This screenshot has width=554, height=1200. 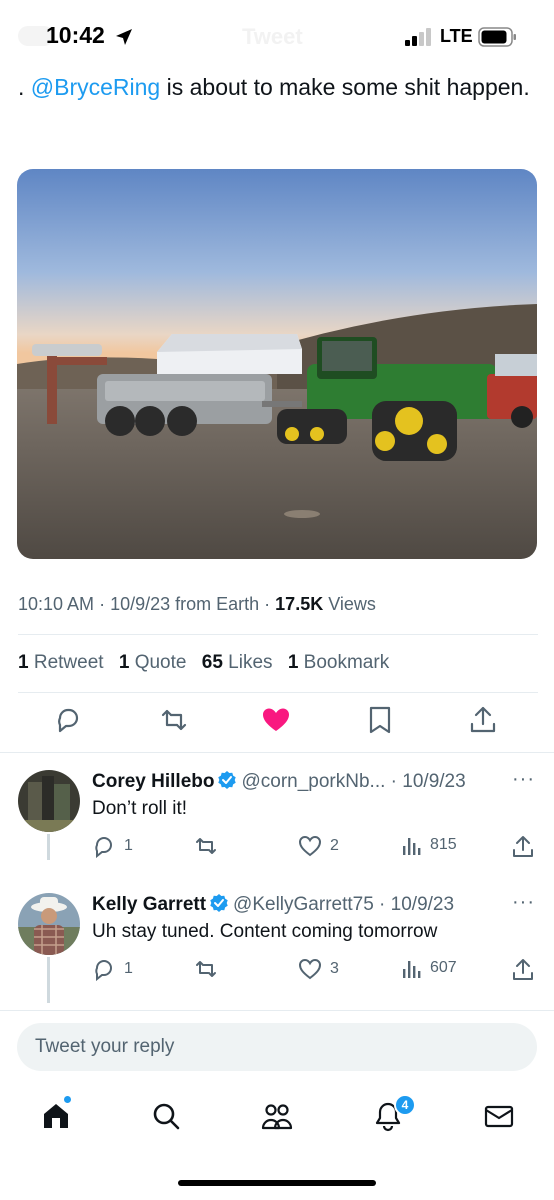 I want to click on home-icon, so click(x=56, y=1116).